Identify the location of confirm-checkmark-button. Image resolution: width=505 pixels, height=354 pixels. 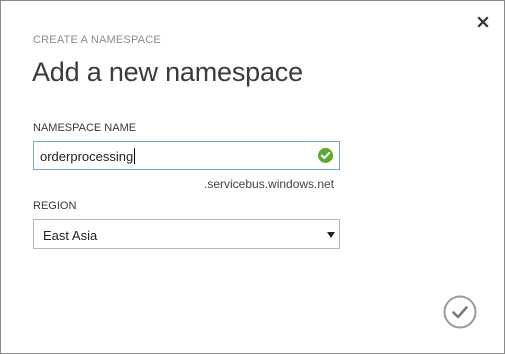
(460, 312).